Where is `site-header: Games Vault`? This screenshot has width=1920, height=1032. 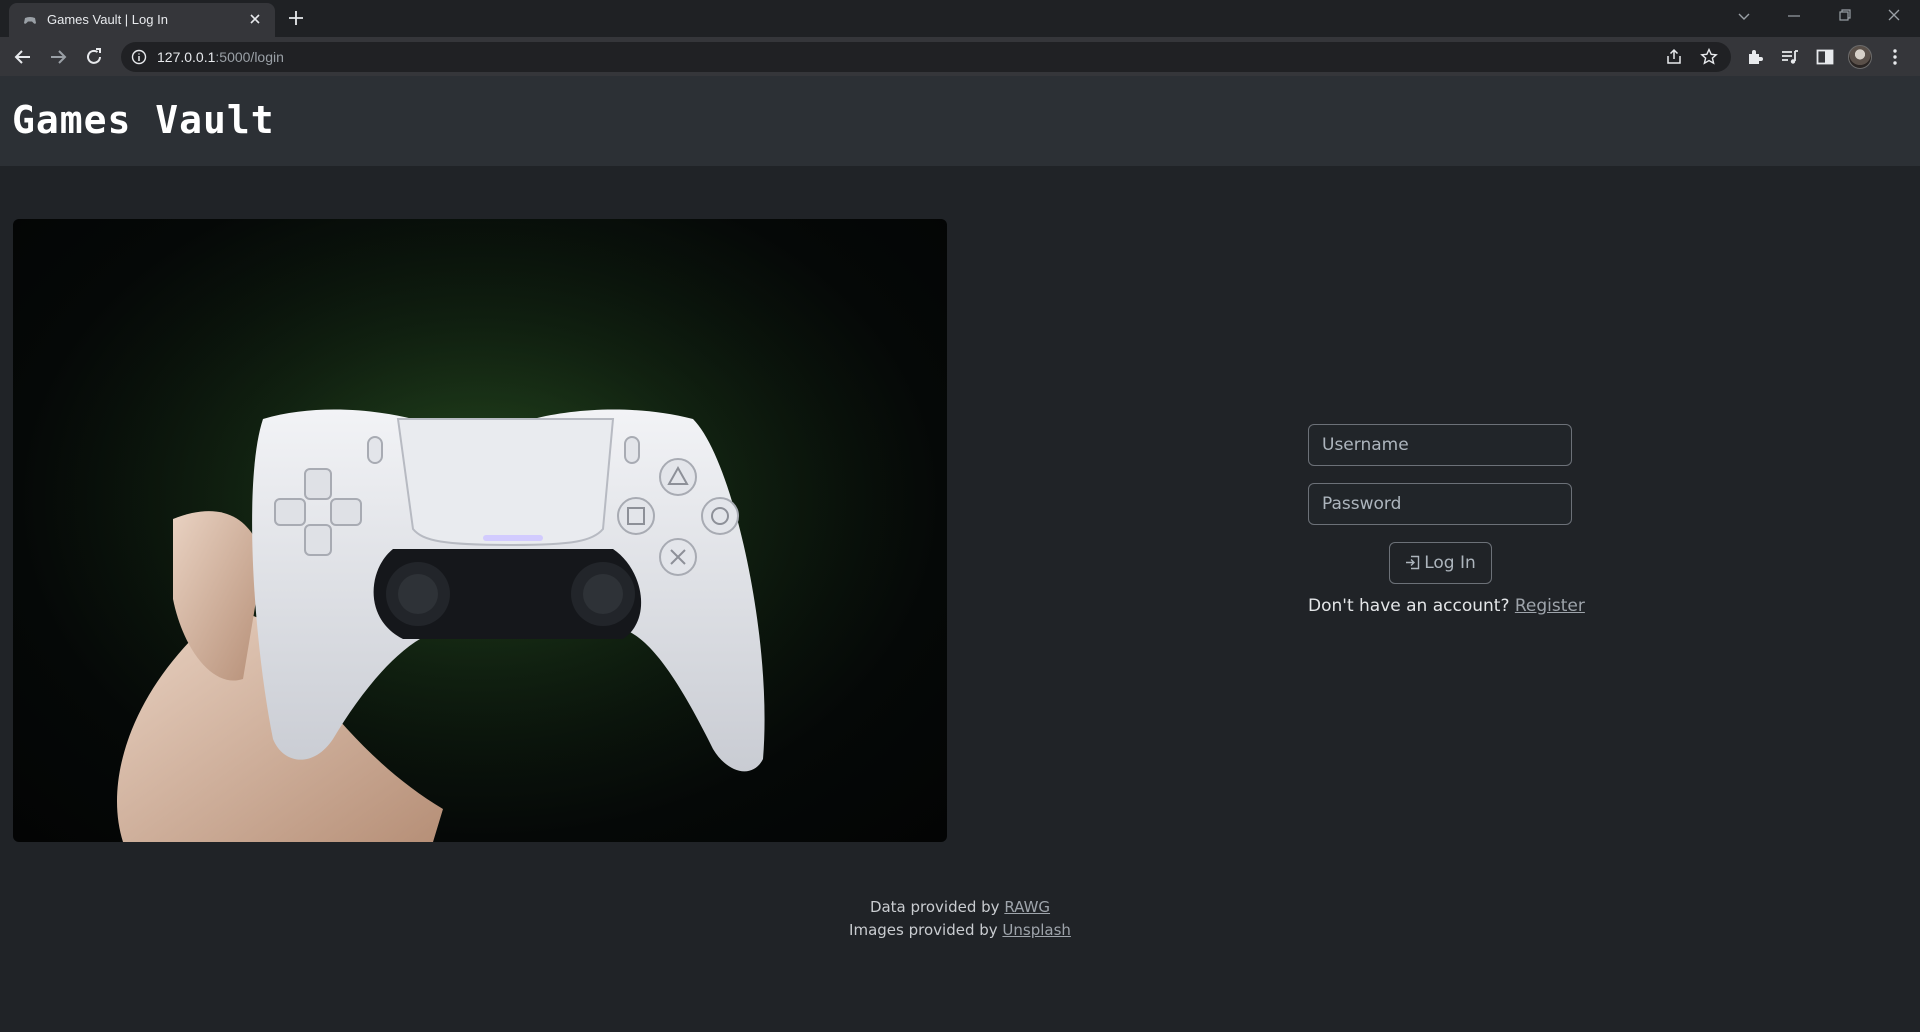 site-header: Games Vault is located at coordinates (960, 121).